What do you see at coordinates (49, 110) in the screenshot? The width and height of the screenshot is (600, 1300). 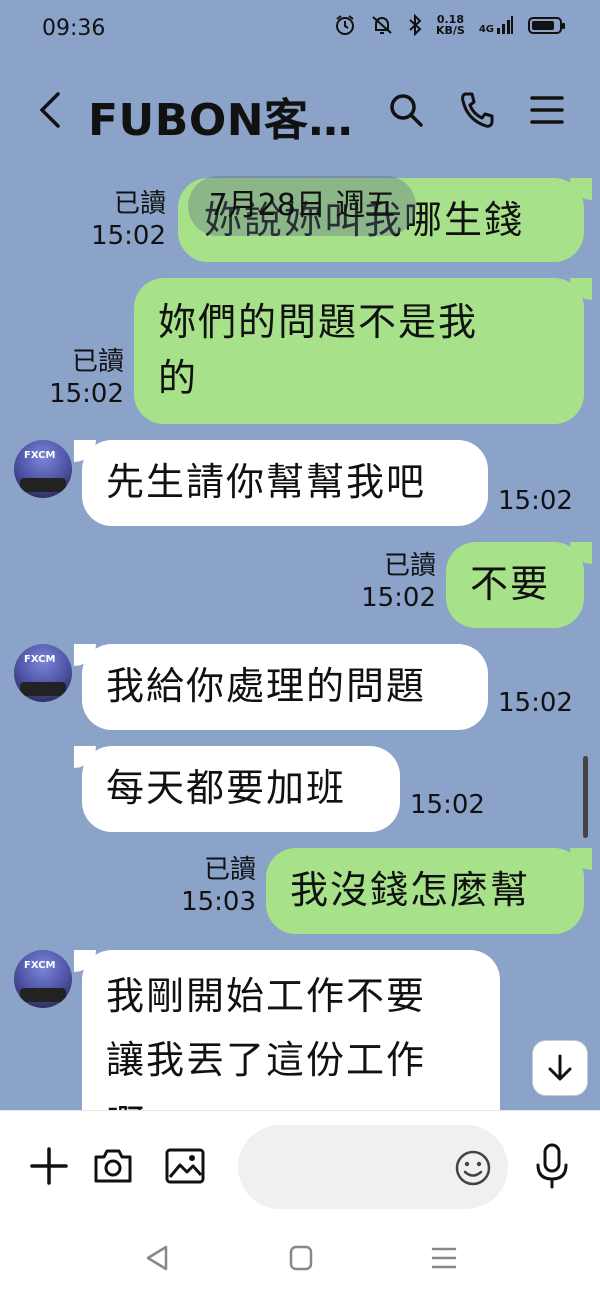 I see `back-icon` at bounding box center [49, 110].